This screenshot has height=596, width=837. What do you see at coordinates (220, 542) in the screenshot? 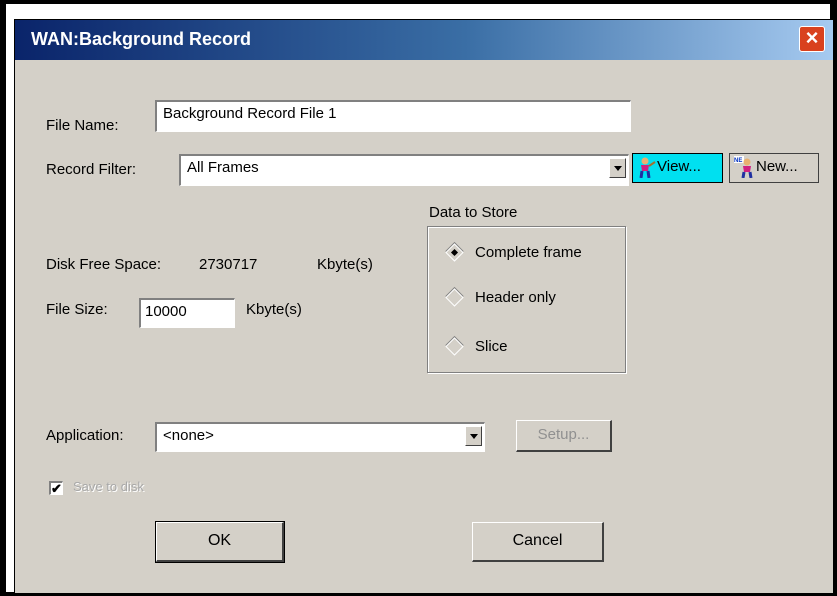
I see `ok-button: OK` at bounding box center [220, 542].